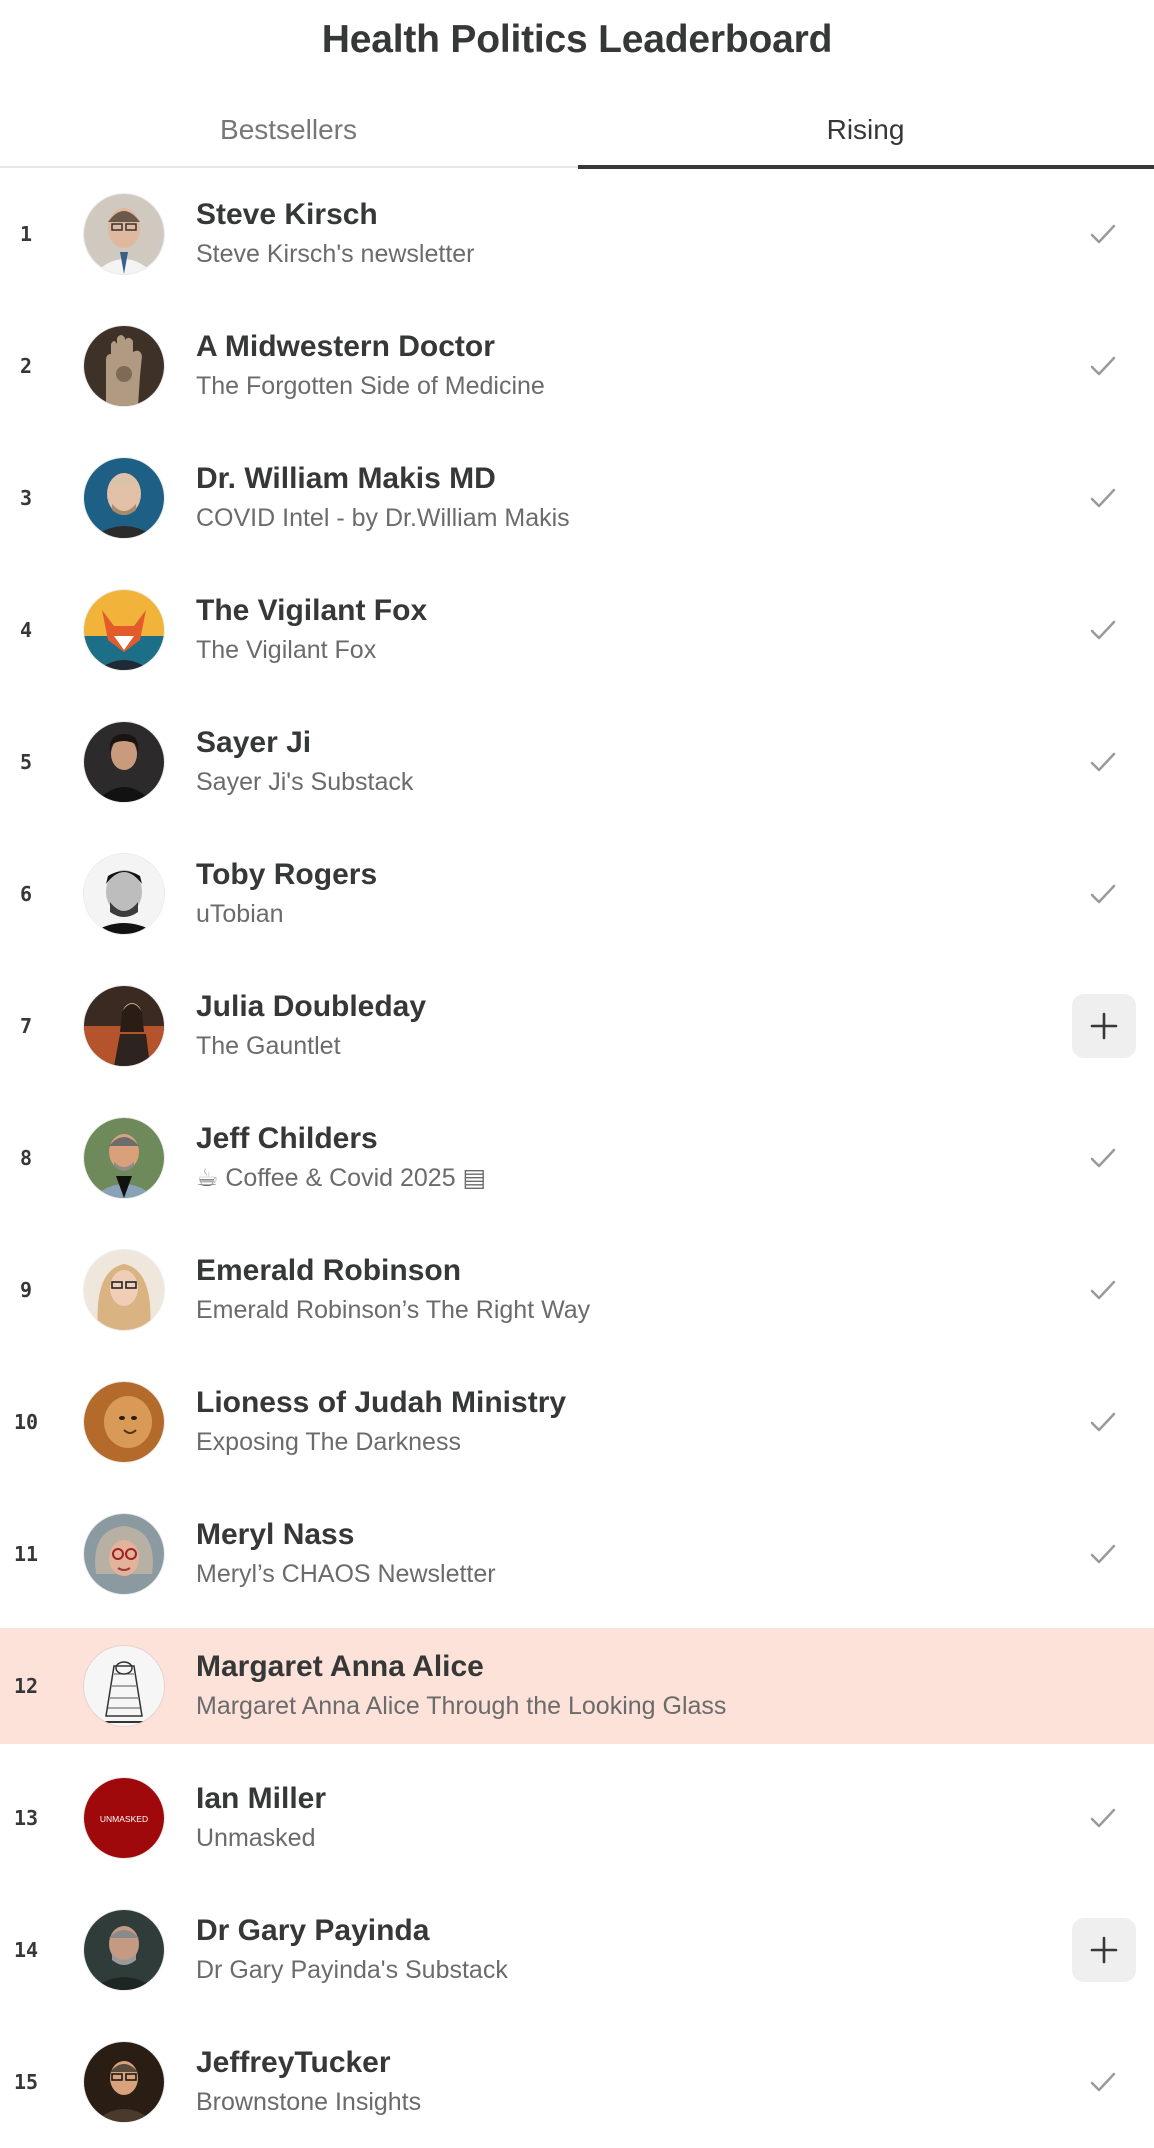  Describe the element at coordinates (26, 234) in the screenshot. I see `rank-number: 1` at that location.